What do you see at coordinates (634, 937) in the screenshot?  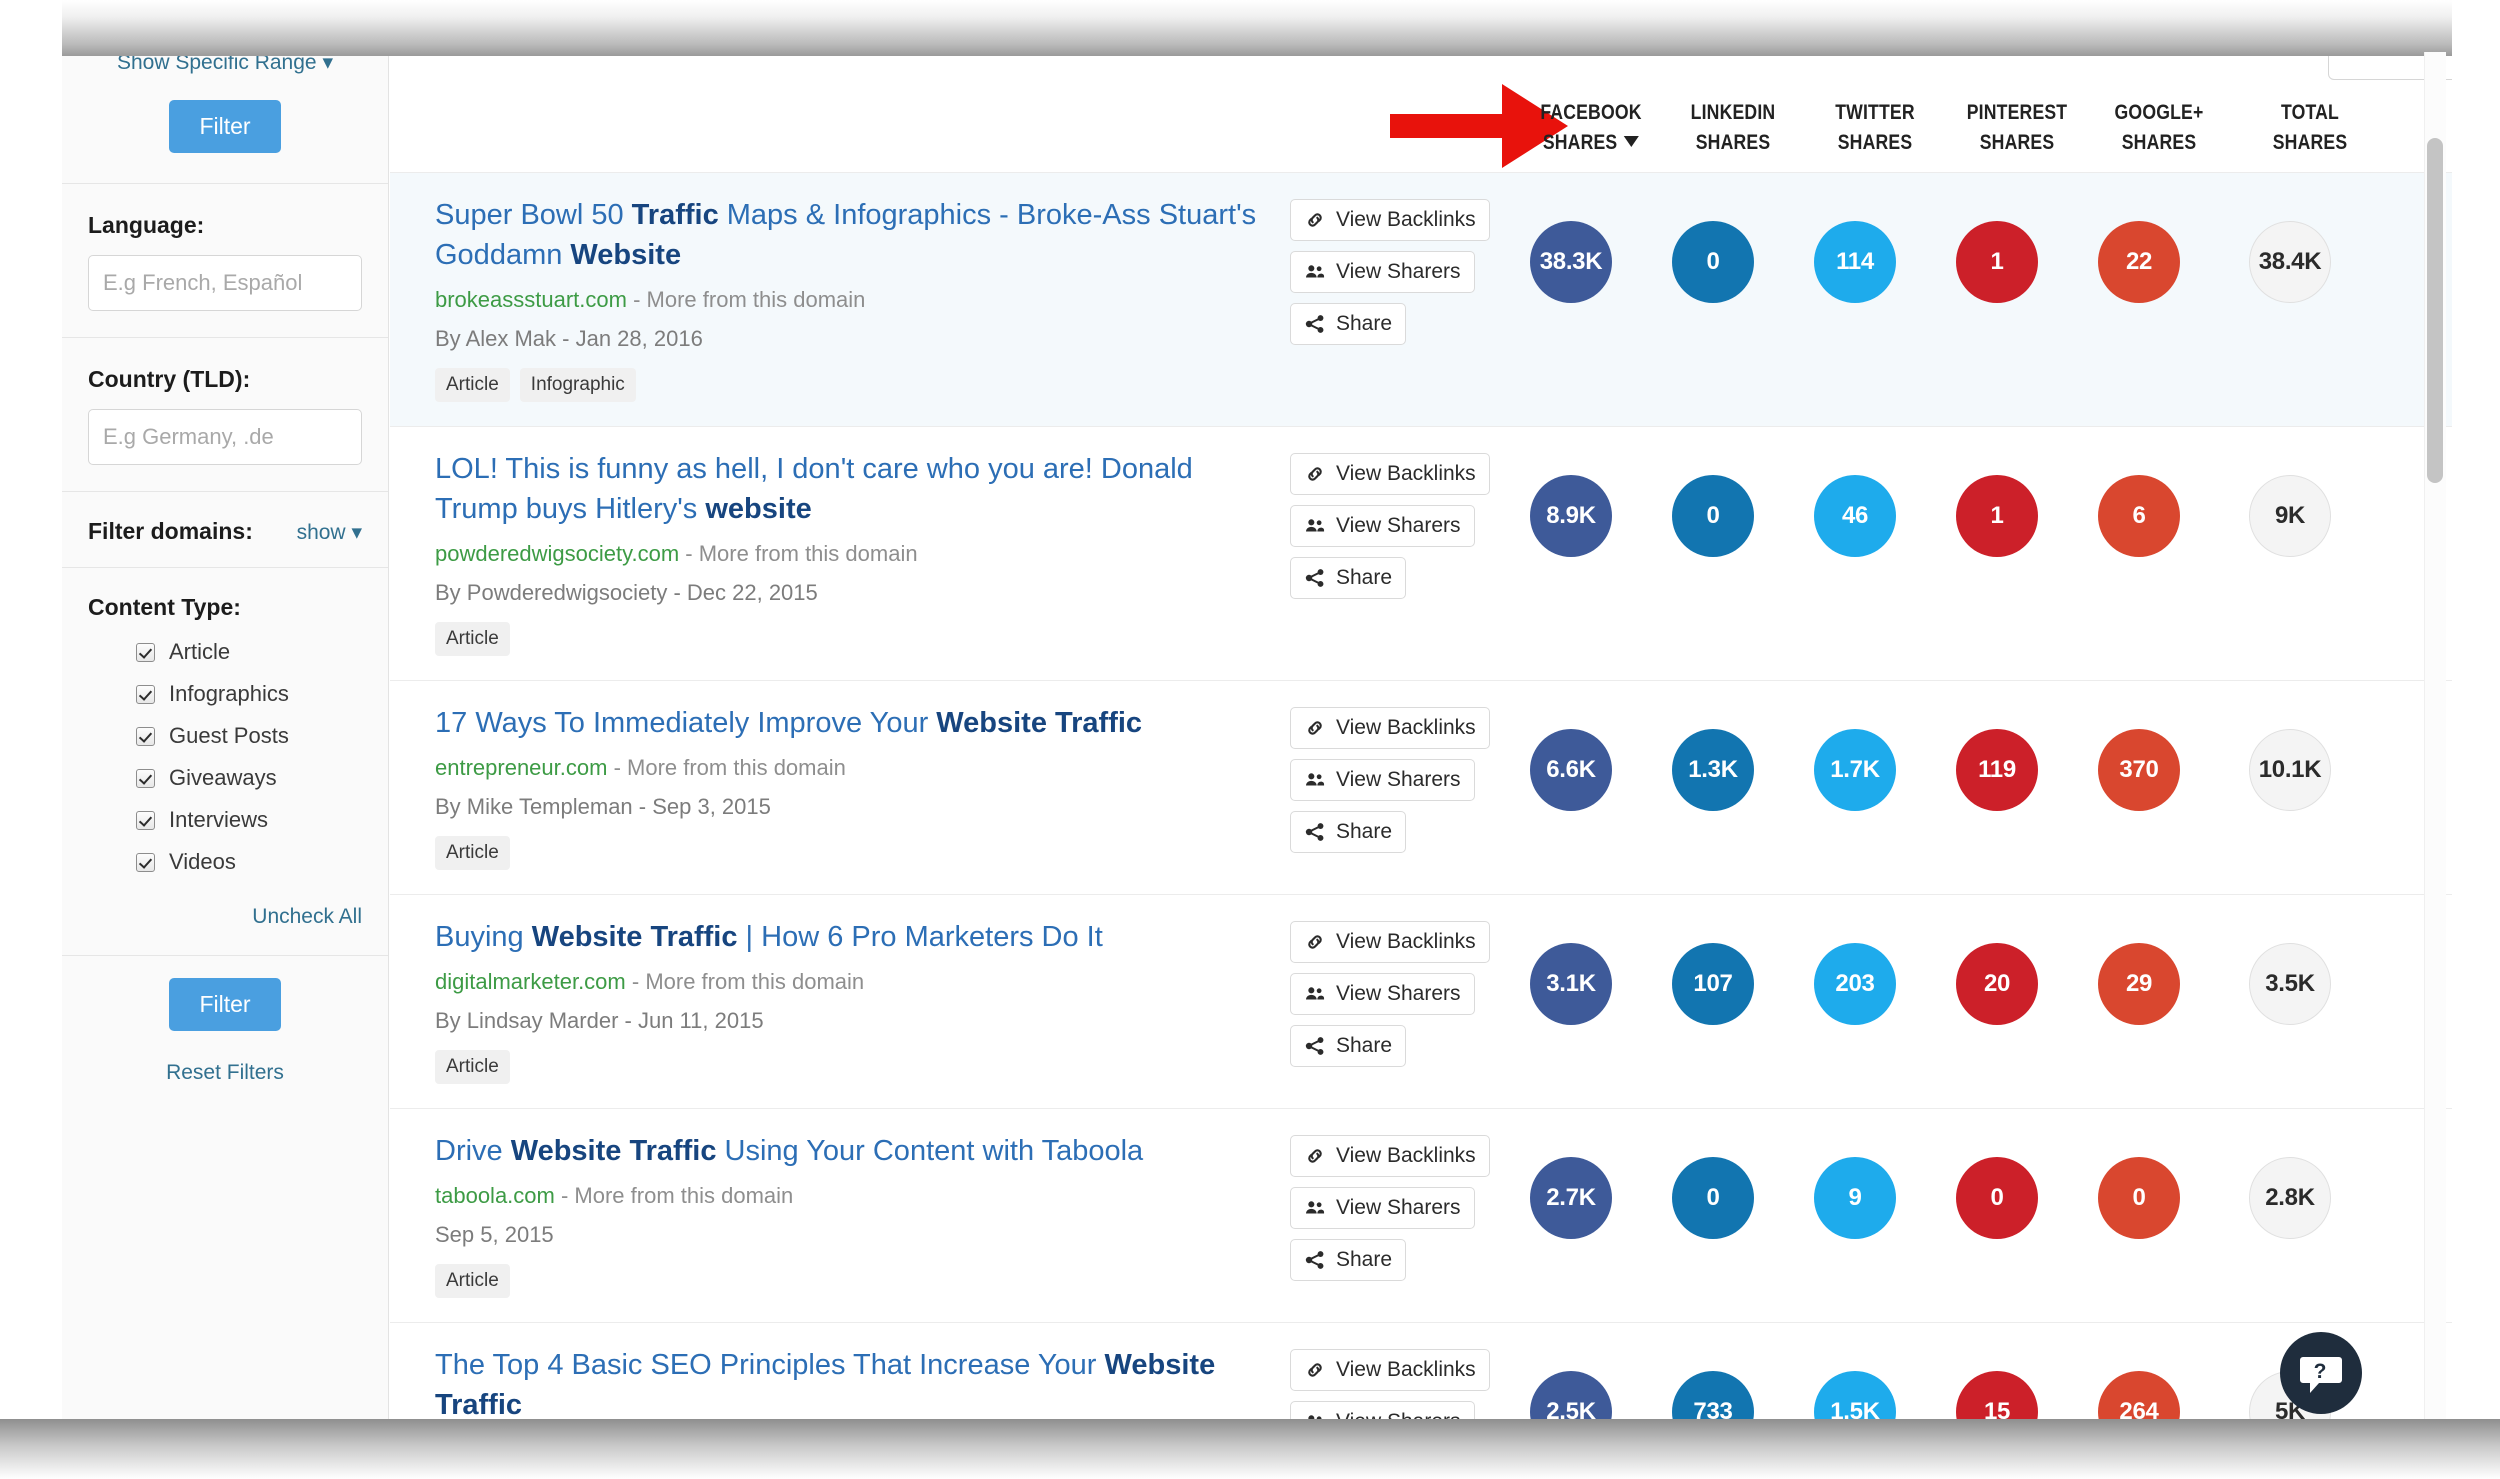 I see `result-title-keyword: Website Traffic` at bounding box center [634, 937].